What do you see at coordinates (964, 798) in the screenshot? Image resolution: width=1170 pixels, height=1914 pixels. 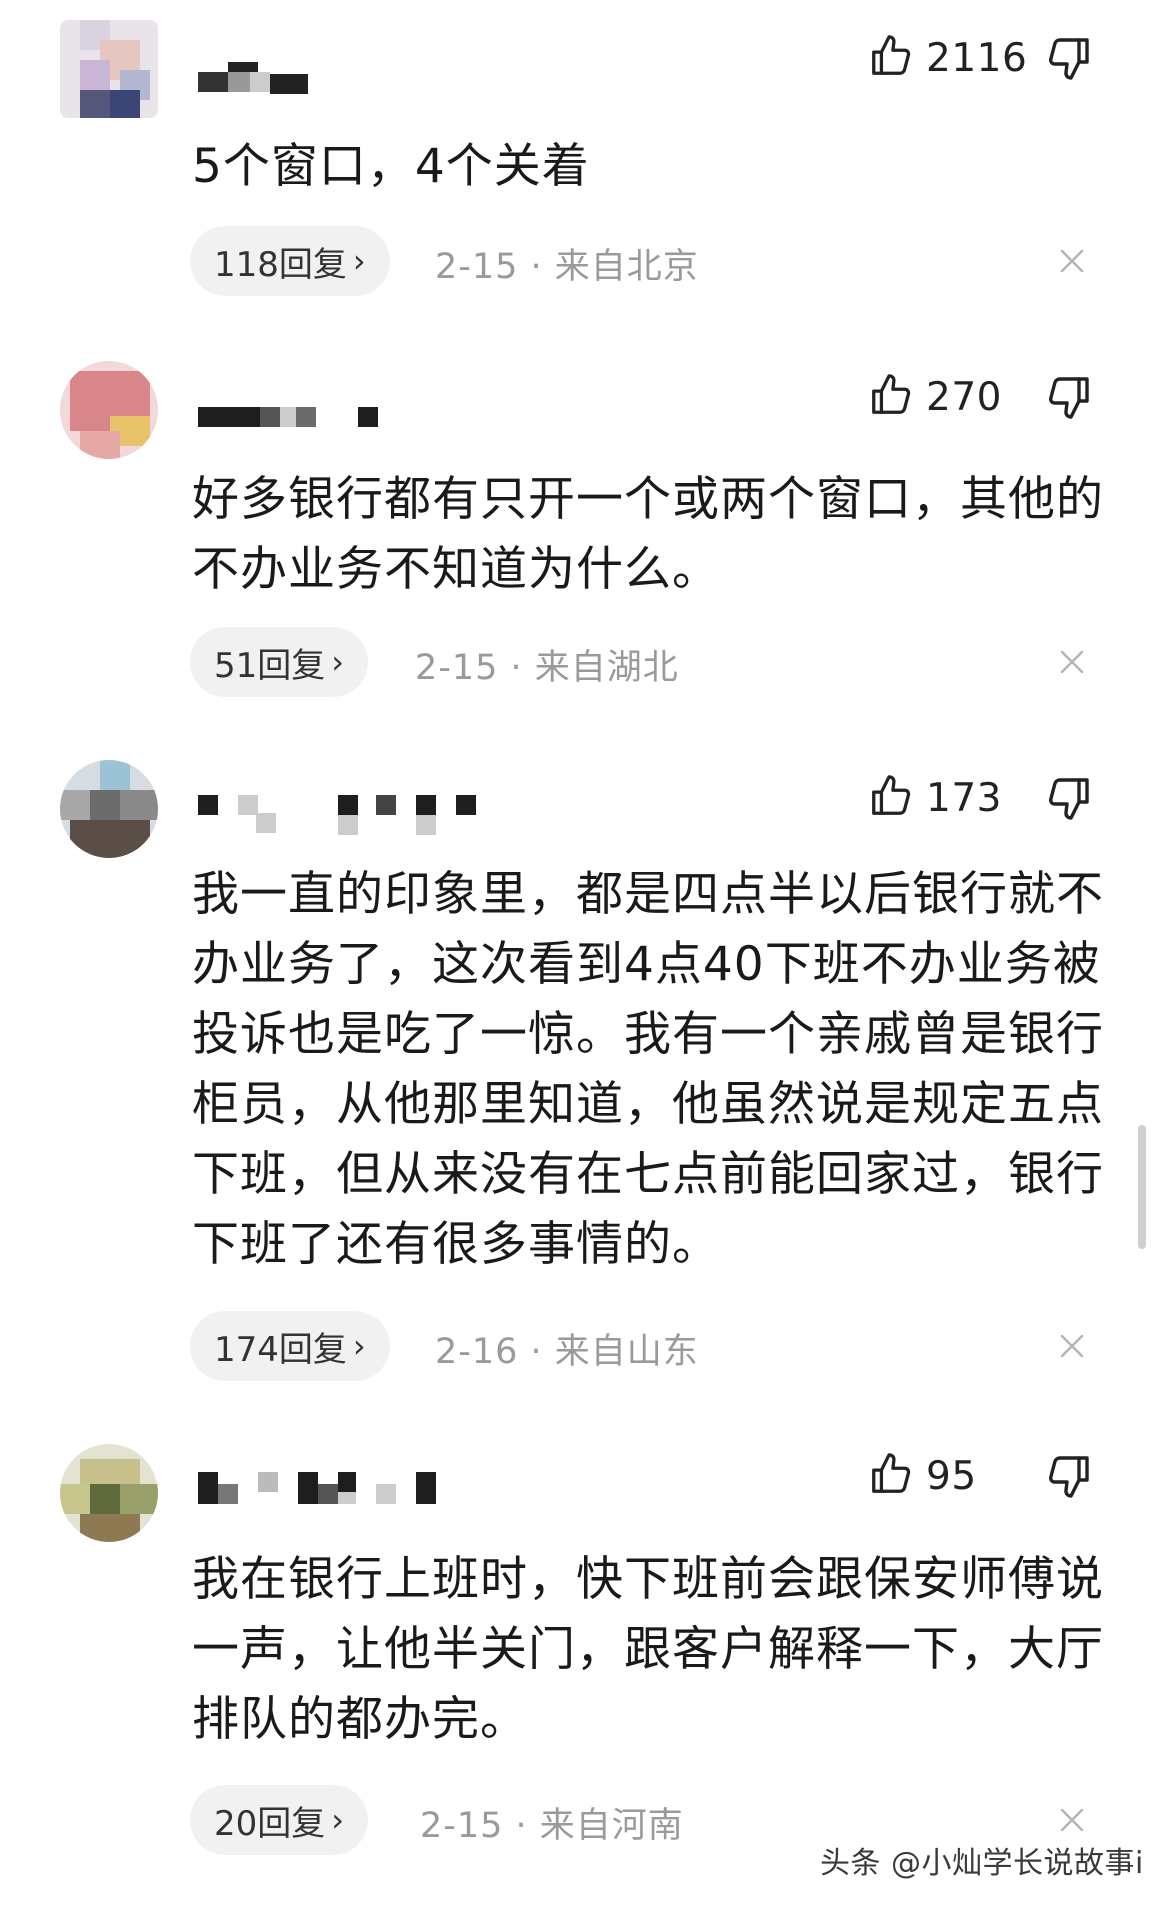 I see `like-count: 173` at bounding box center [964, 798].